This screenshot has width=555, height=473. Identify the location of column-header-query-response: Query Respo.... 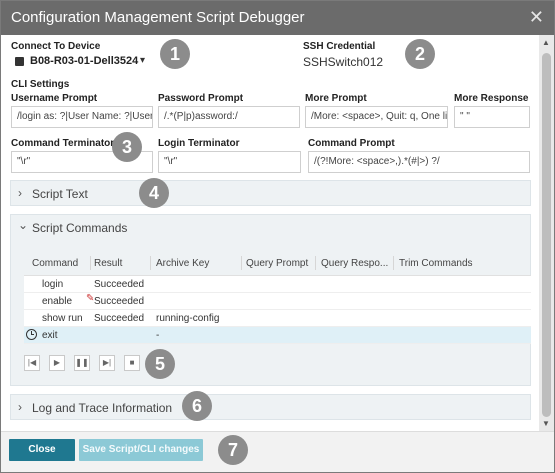
(354, 263).